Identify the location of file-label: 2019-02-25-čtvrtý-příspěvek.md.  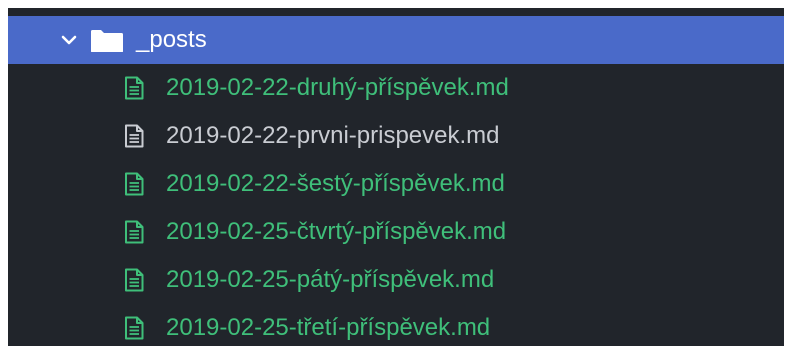
(336, 231).